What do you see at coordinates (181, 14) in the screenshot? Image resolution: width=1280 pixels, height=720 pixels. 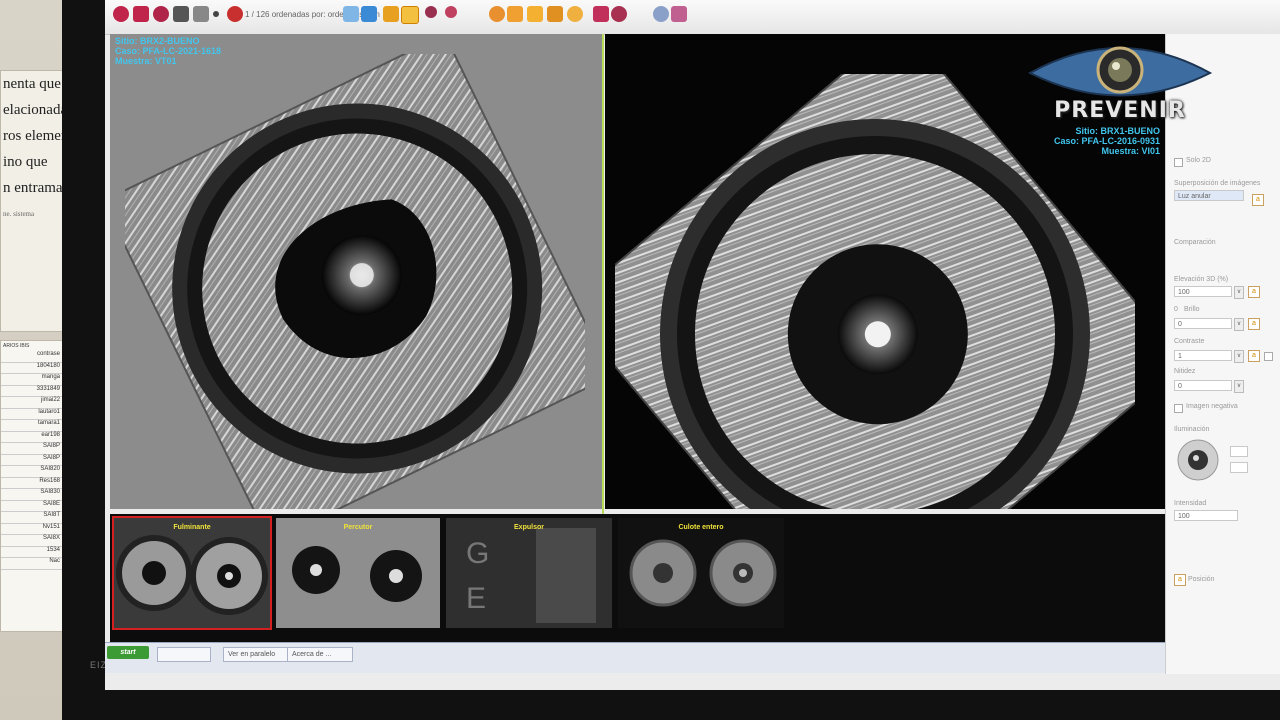 I see `save-icon` at bounding box center [181, 14].